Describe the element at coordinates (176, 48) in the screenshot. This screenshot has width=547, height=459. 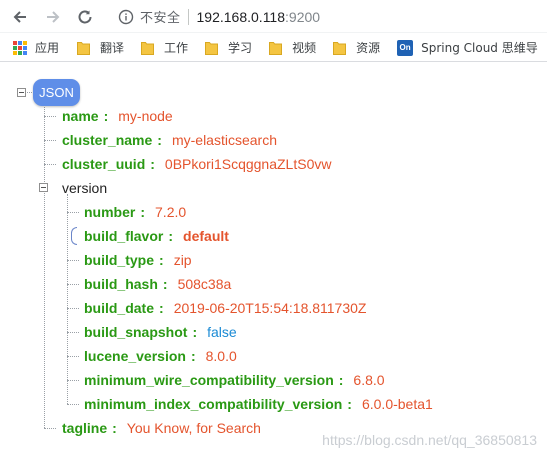
I see `bookmark-label: 工作` at that location.